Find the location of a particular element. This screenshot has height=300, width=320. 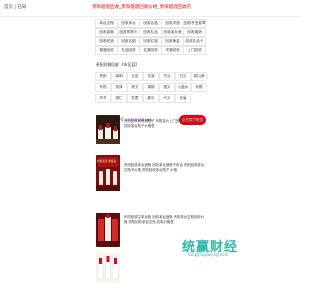

city-link: 白云 is located at coordinates (183, 76).